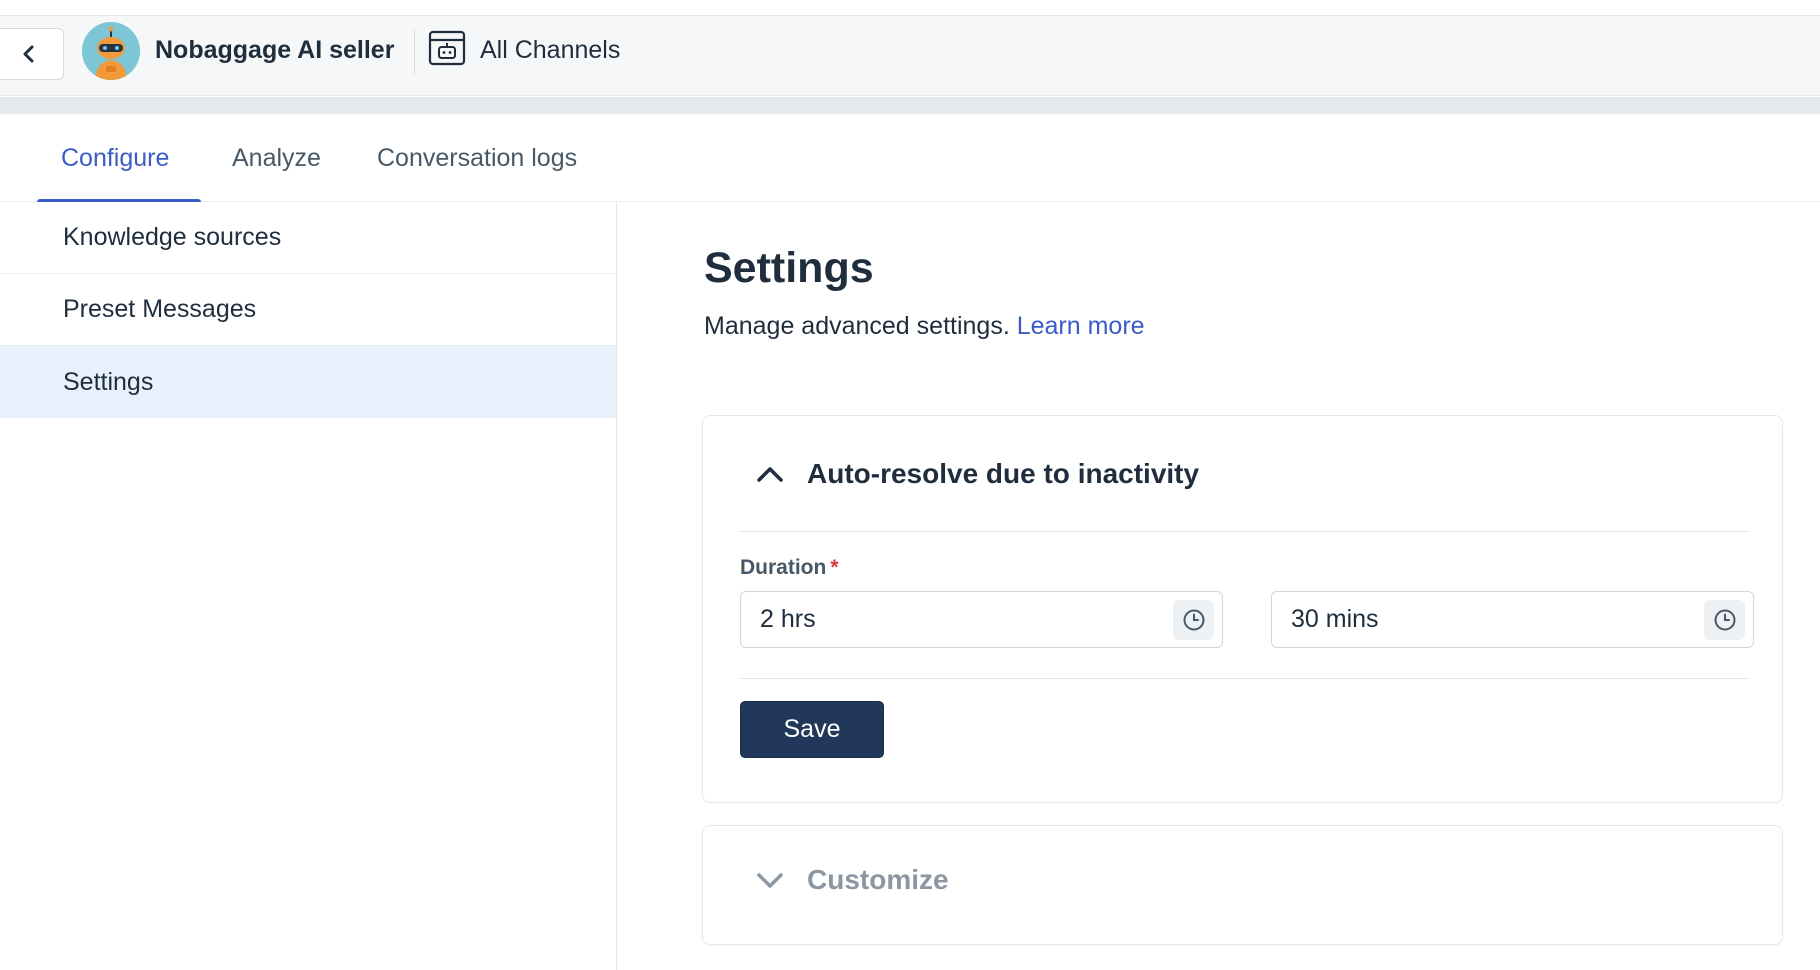 The image size is (1820, 970). What do you see at coordinates (477, 158) in the screenshot?
I see `tab-conversation-logs: Conversation logs` at bounding box center [477, 158].